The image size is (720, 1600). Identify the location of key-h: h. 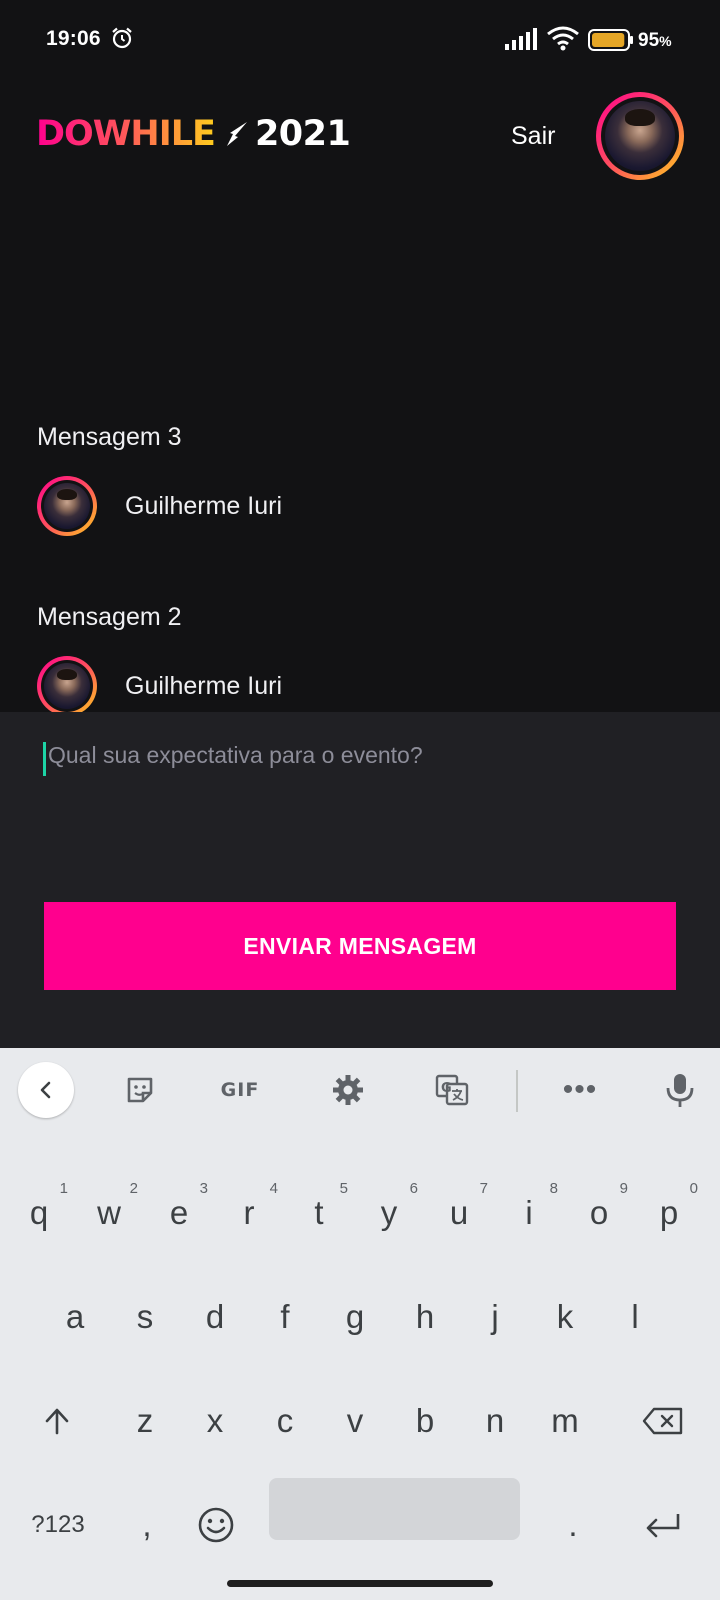
(425, 1317).